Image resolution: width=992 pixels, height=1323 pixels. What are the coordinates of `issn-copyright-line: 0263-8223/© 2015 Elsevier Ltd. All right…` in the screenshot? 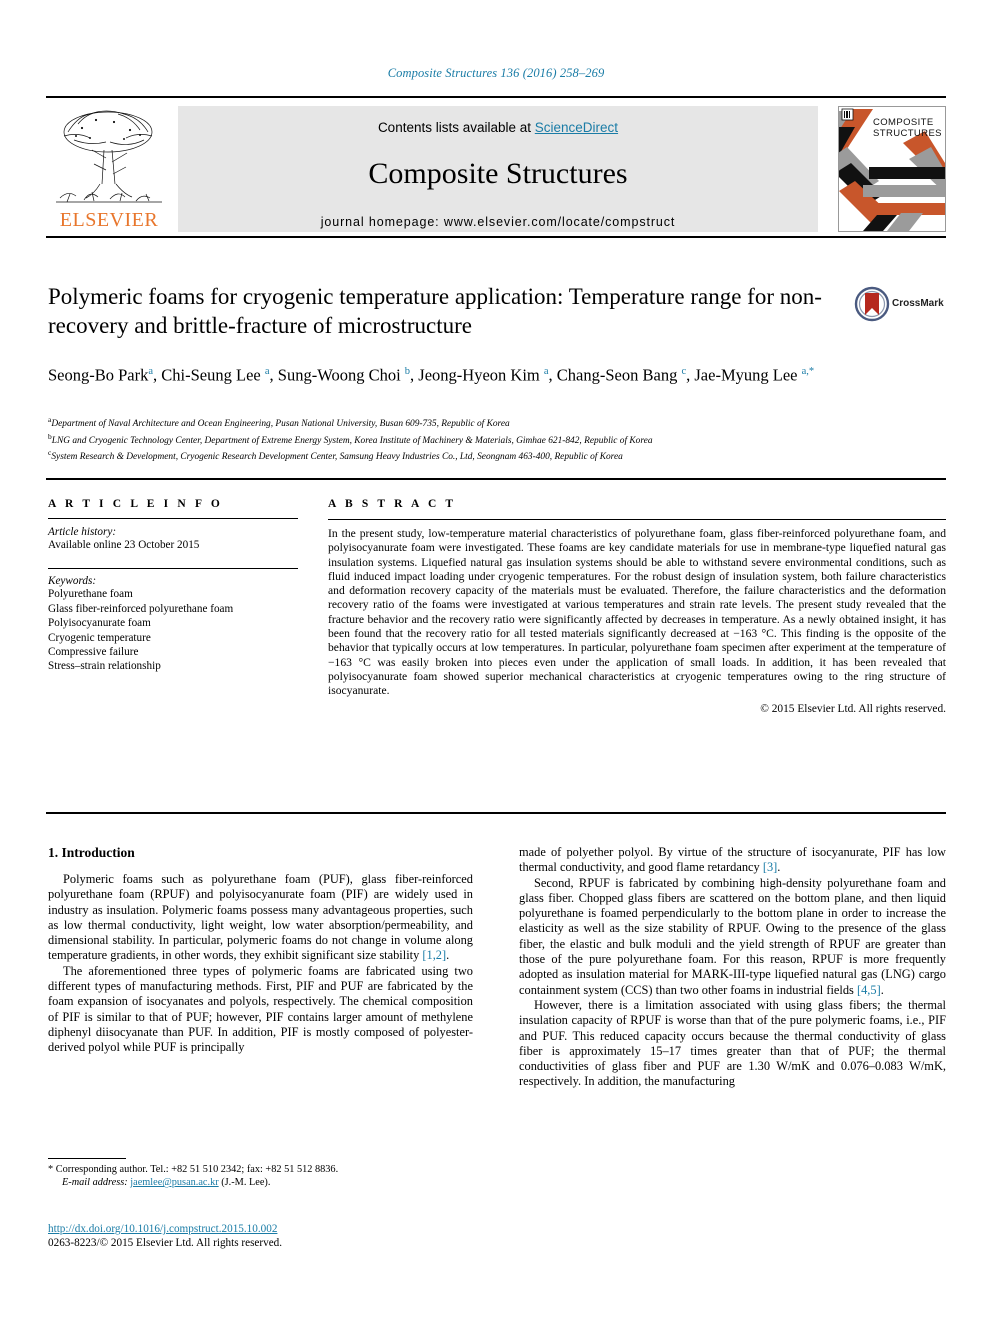 It's located at (165, 1243).